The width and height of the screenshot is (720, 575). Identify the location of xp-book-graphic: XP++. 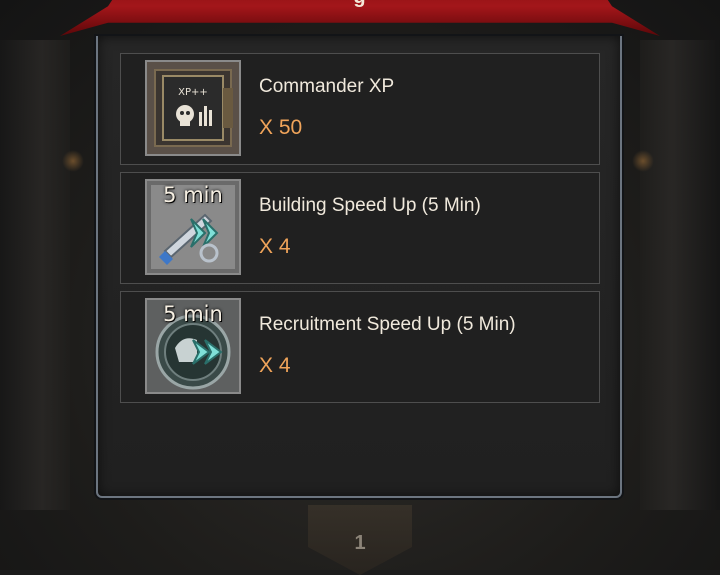
(193, 108).